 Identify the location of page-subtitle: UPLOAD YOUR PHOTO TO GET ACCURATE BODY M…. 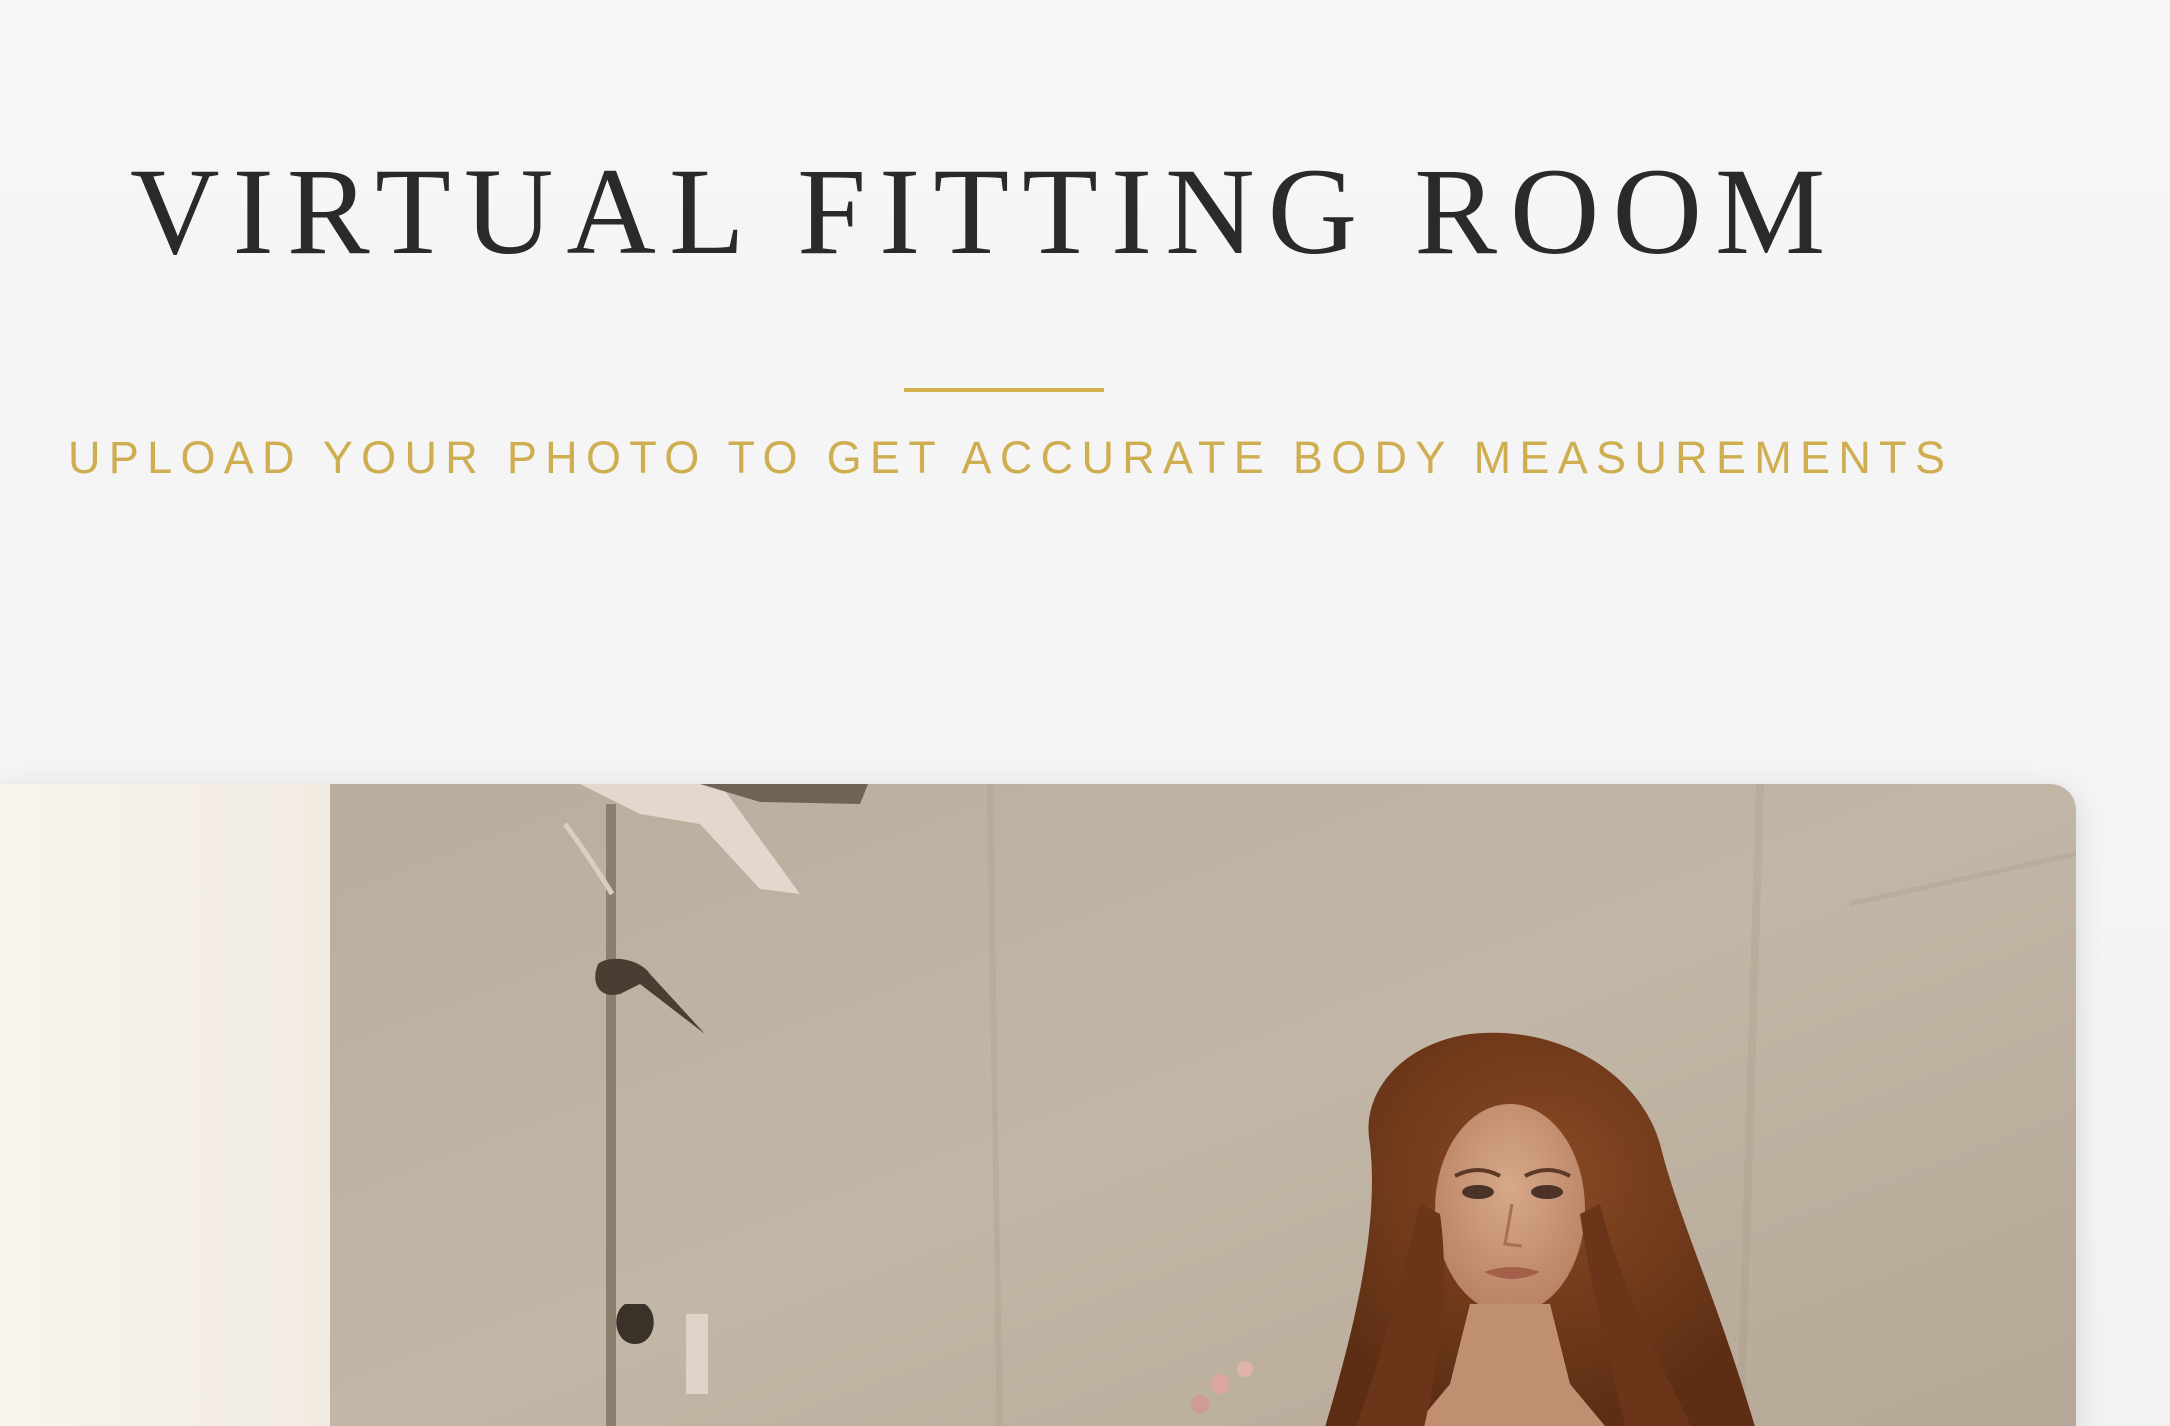
(1011, 457).